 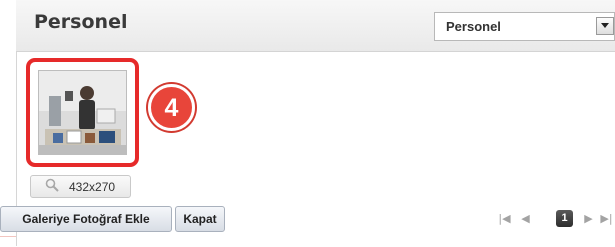 What do you see at coordinates (524, 26) in the screenshot?
I see `category-select: Personel` at bounding box center [524, 26].